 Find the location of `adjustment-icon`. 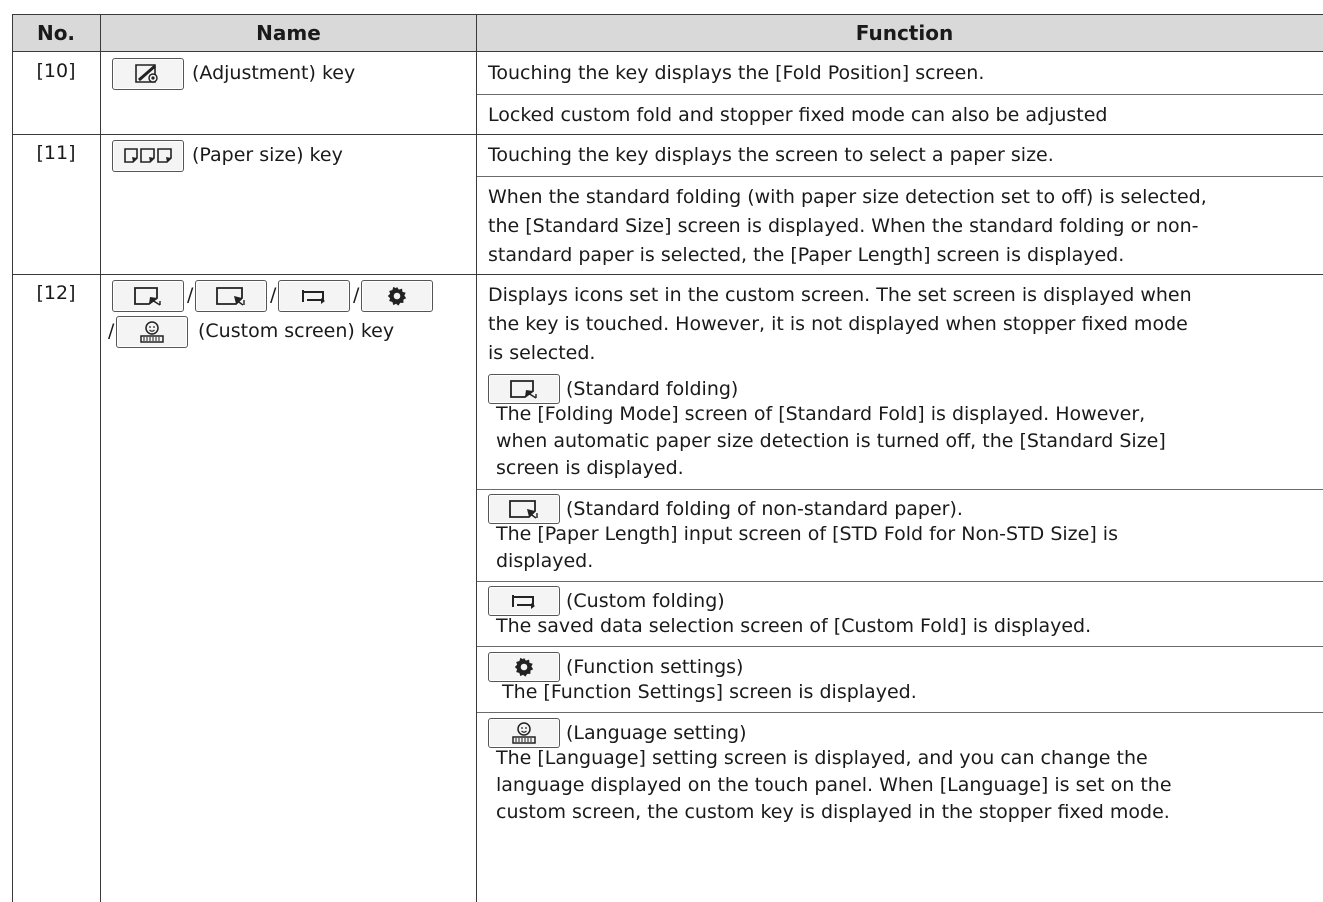

adjustment-icon is located at coordinates (148, 74).